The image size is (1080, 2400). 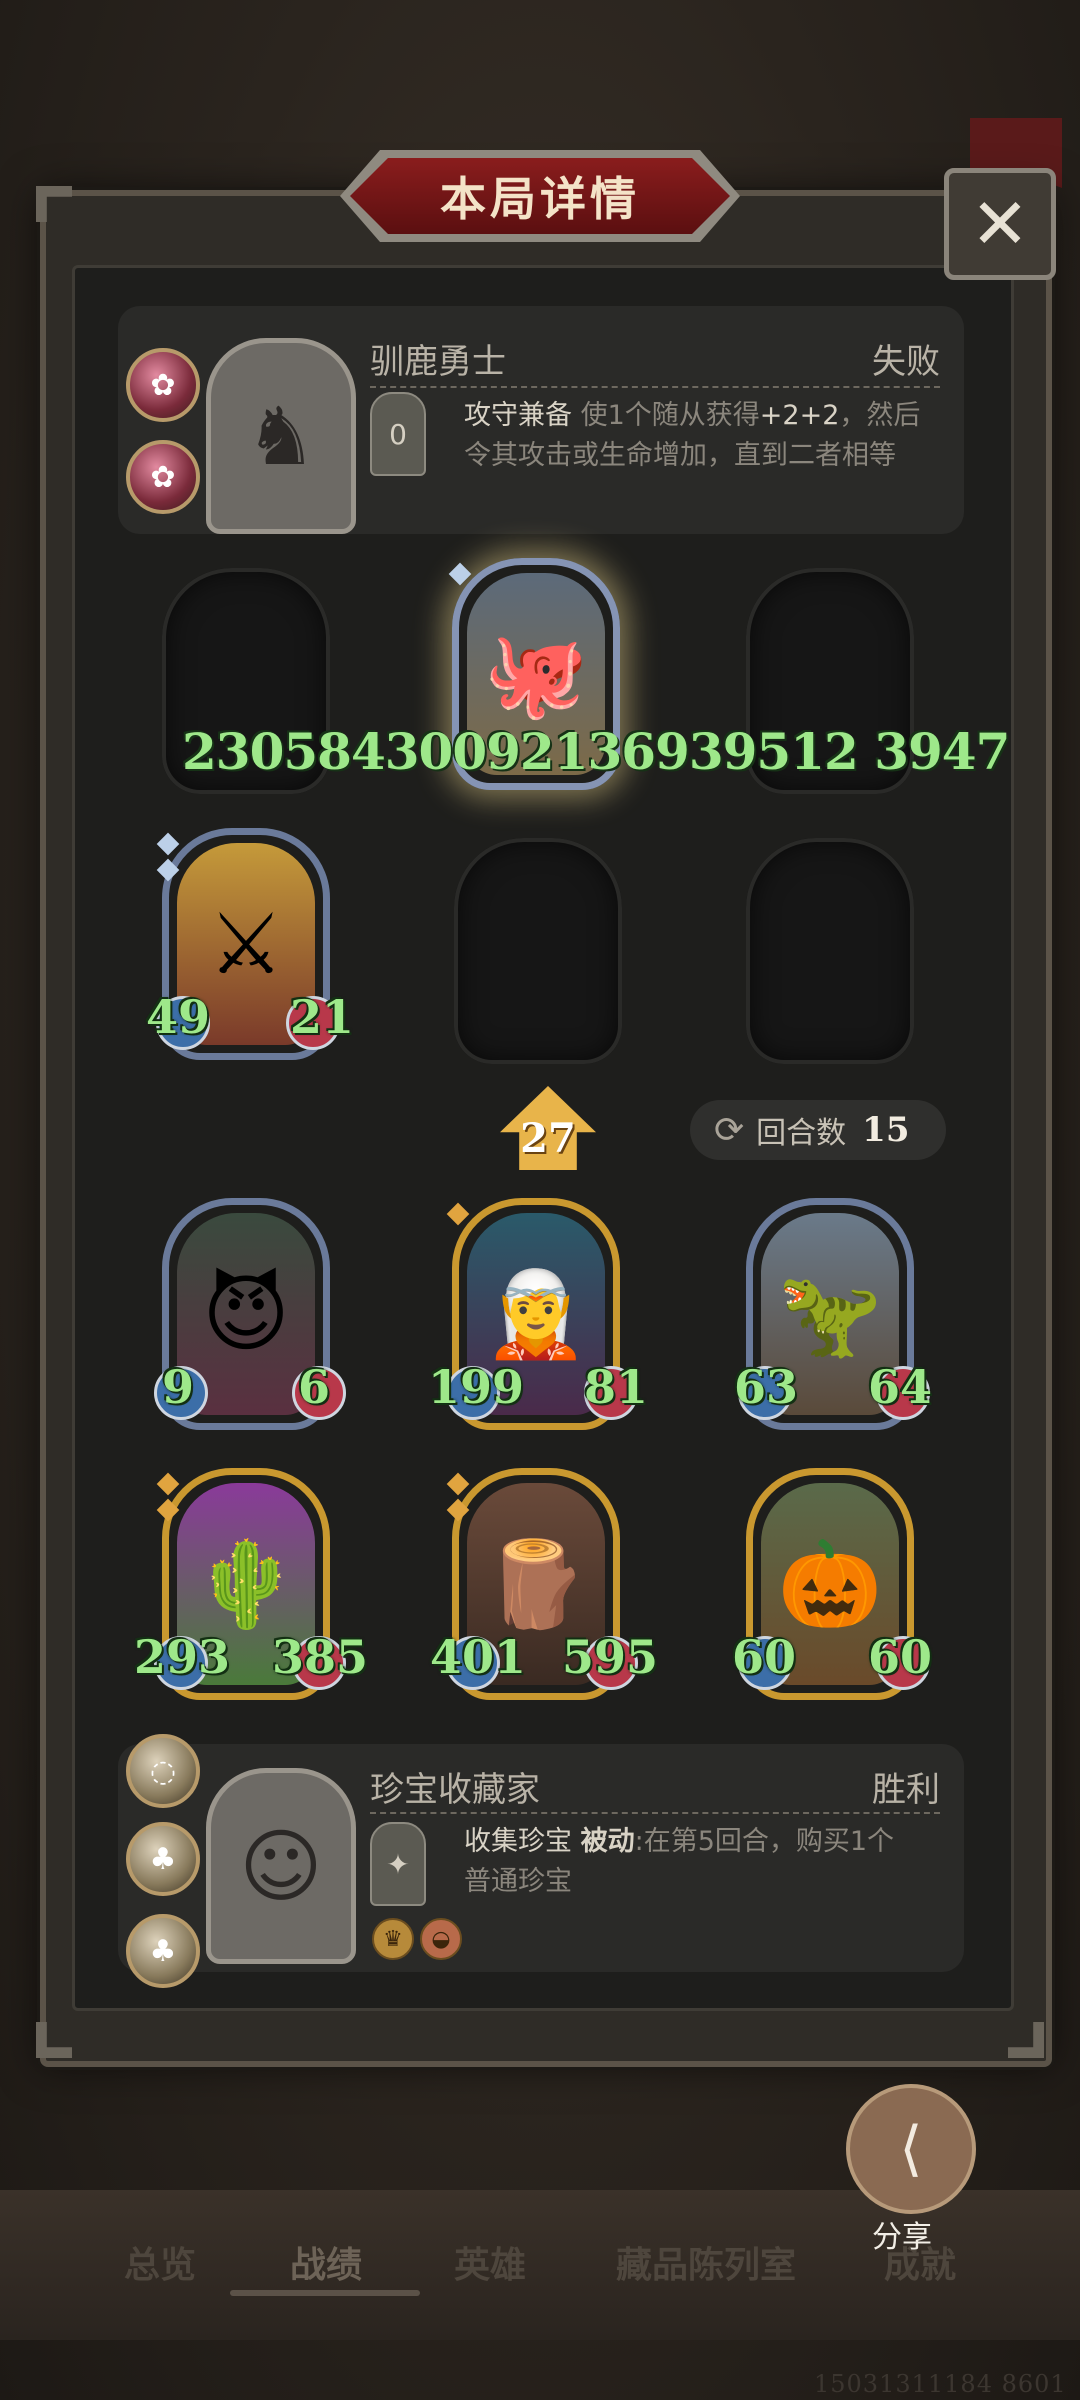 I want to click on refresh-icon: ⟳, so click(x=729, y=1130).